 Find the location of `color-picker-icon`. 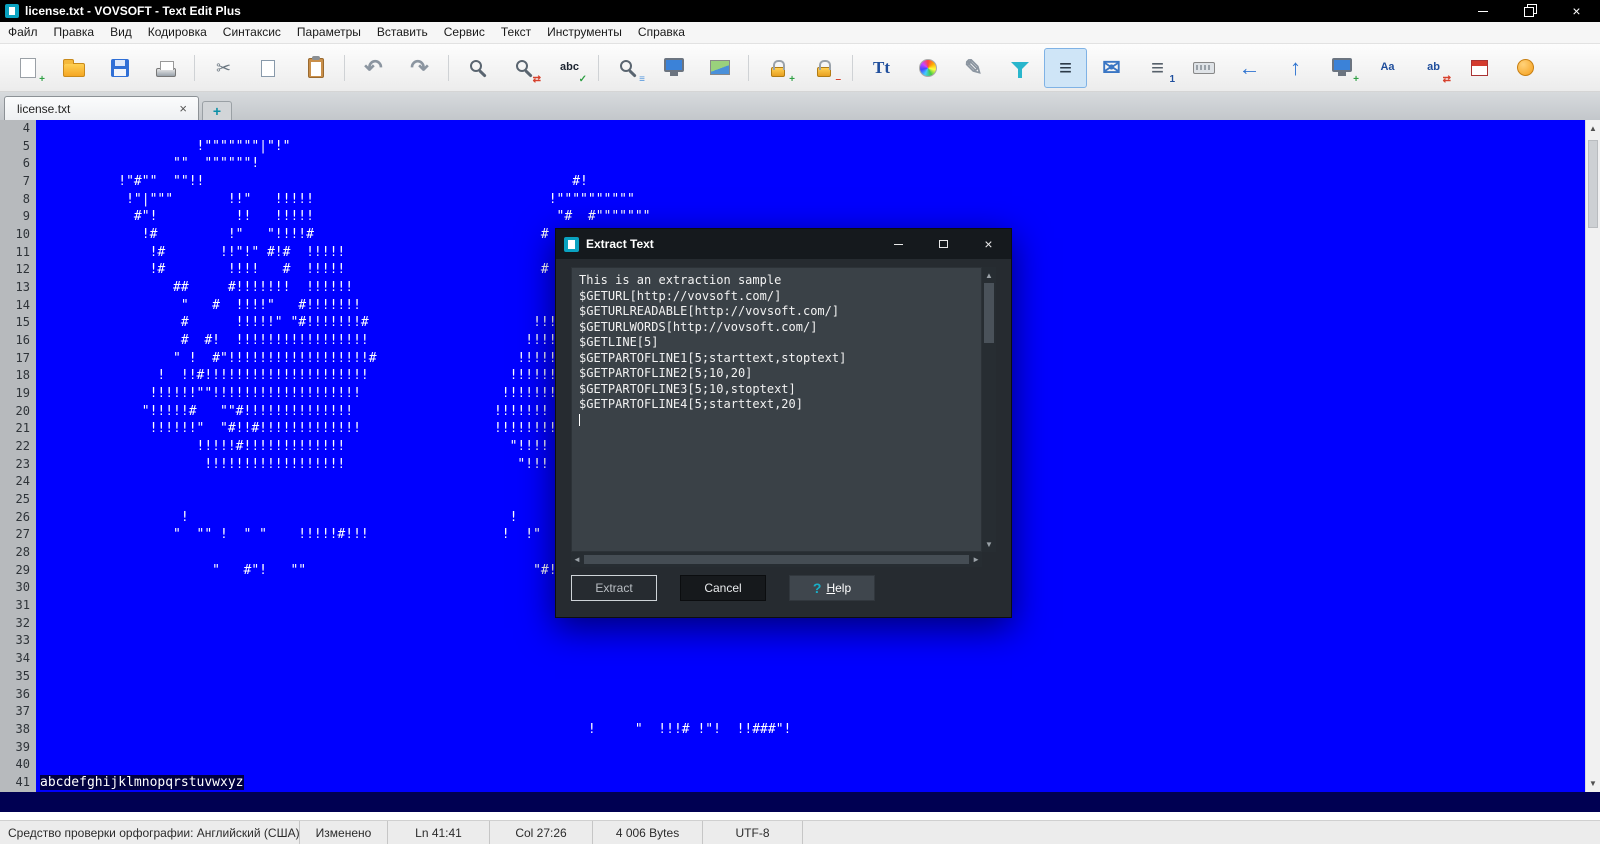

color-picker-icon is located at coordinates (927, 67).